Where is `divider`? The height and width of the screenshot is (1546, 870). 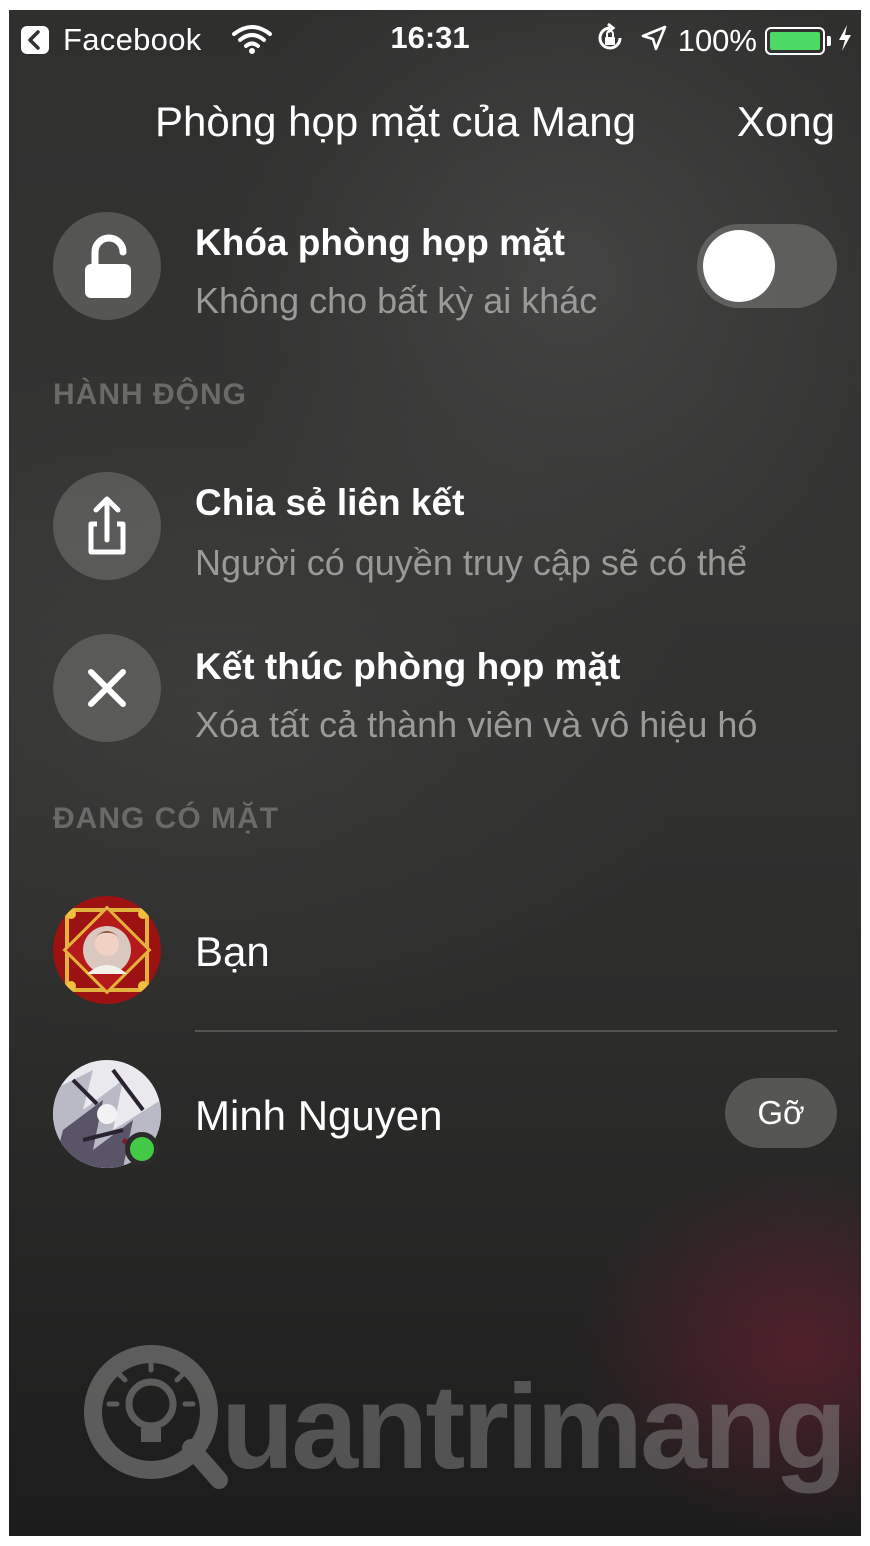 divider is located at coordinates (516, 1031).